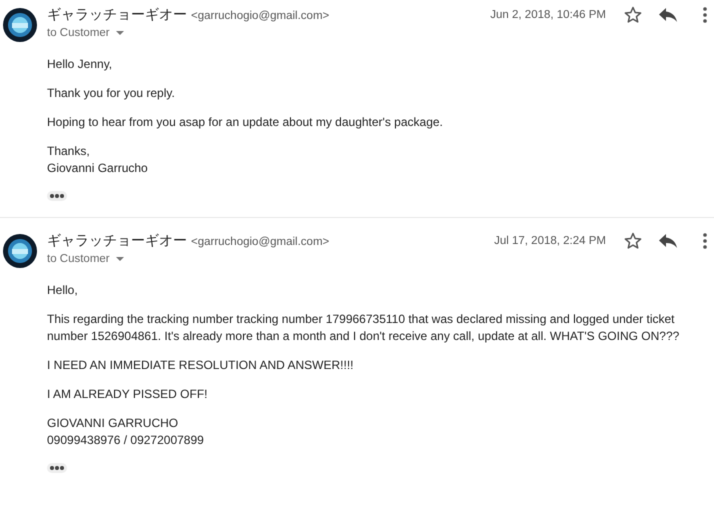 The height and width of the screenshot is (521, 714). Describe the element at coordinates (63, 290) in the screenshot. I see `body-text: Hello,` at that location.